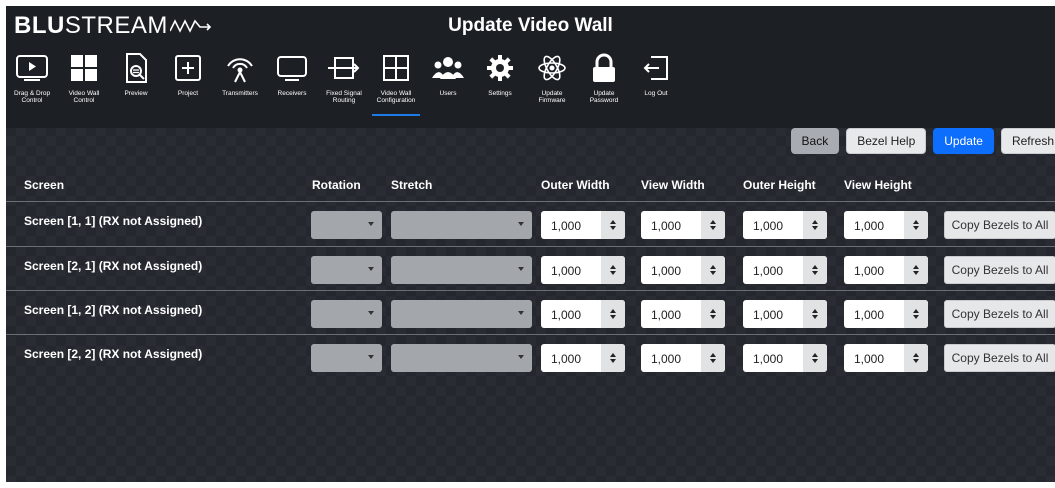 This screenshot has width=1055, height=488. What do you see at coordinates (412, 185) in the screenshot?
I see `column-header-stretch: Stretch` at bounding box center [412, 185].